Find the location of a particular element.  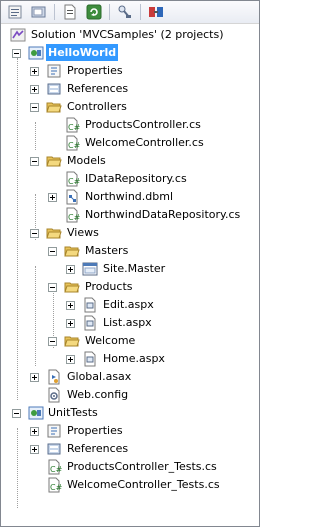

tree-item-label: List.aspx is located at coordinates (127, 322).